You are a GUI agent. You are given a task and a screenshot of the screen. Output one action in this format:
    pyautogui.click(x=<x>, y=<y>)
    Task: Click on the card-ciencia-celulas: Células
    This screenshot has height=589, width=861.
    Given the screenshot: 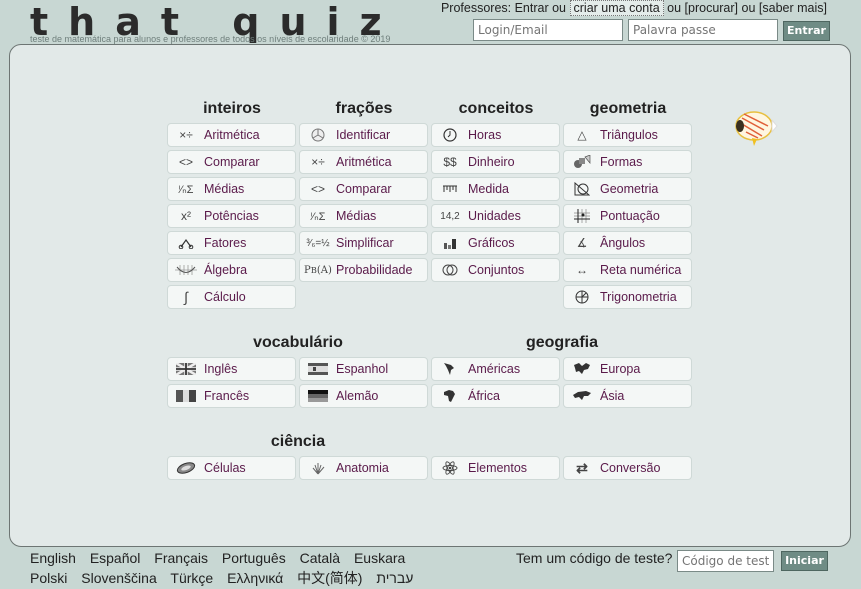 What is the action you would take?
    pyautogui.click(x=231, y=468)
    